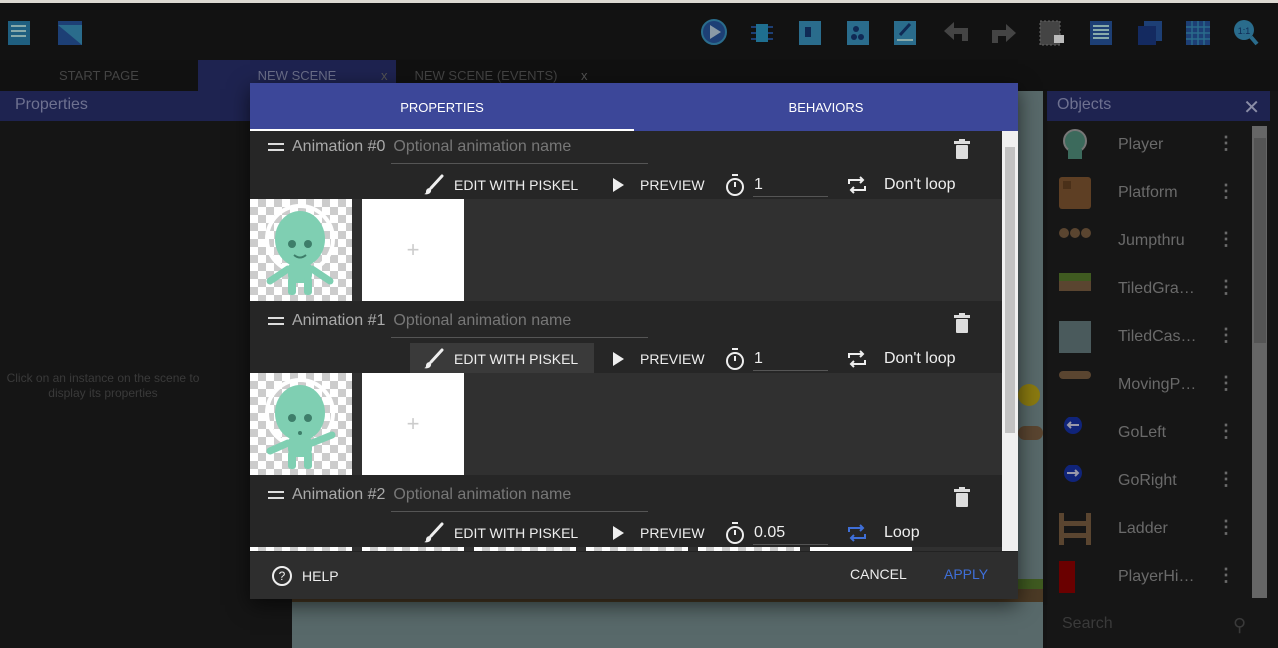 The width and height of the screenshot is (1278, 648). I want to click on tab-label: NEW SCENE, so click(297, 75).